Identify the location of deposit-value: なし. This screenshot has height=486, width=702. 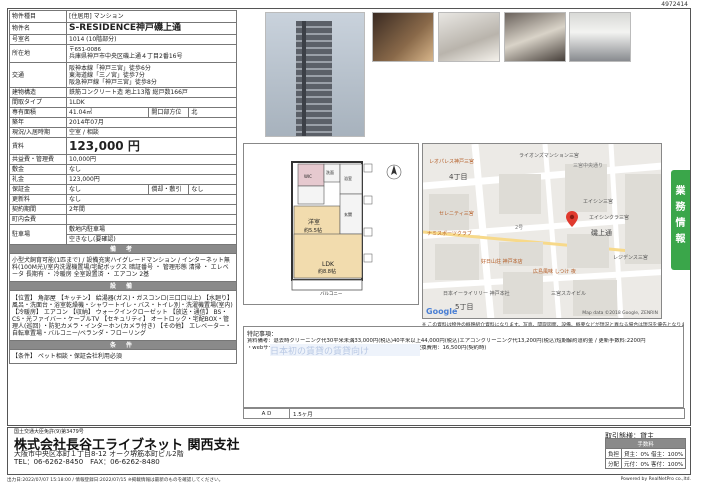
(151, 169).